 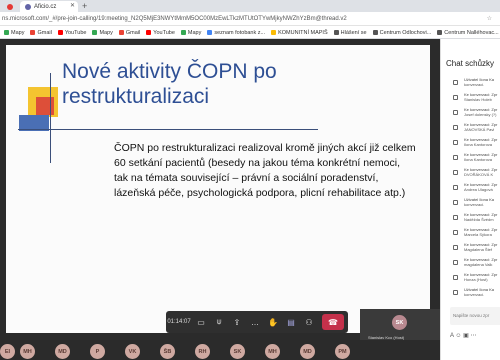 I want to click on self-video-tile: SK Stanislav Kco (Host), so click(x=400, y=324).